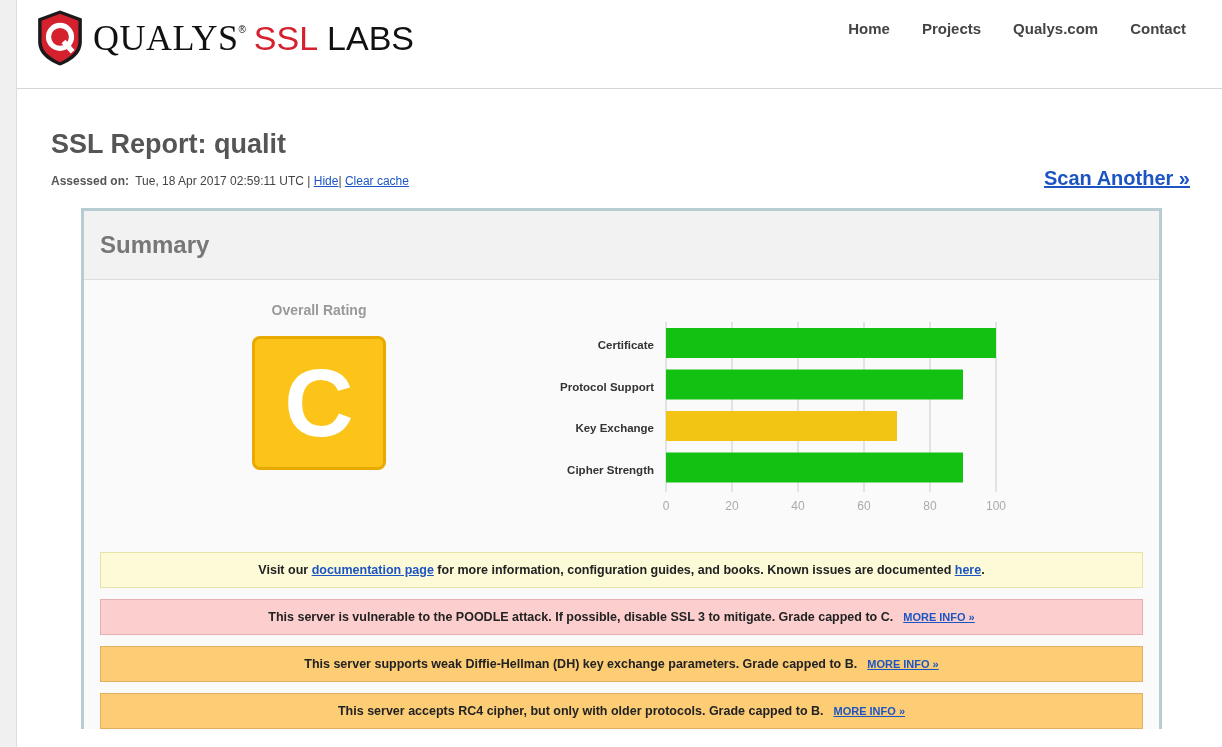  What do you see at coordinates (166, 38) in the screenshot?
I see `logo-text: QUALYS` at bounding box center [166, 38].